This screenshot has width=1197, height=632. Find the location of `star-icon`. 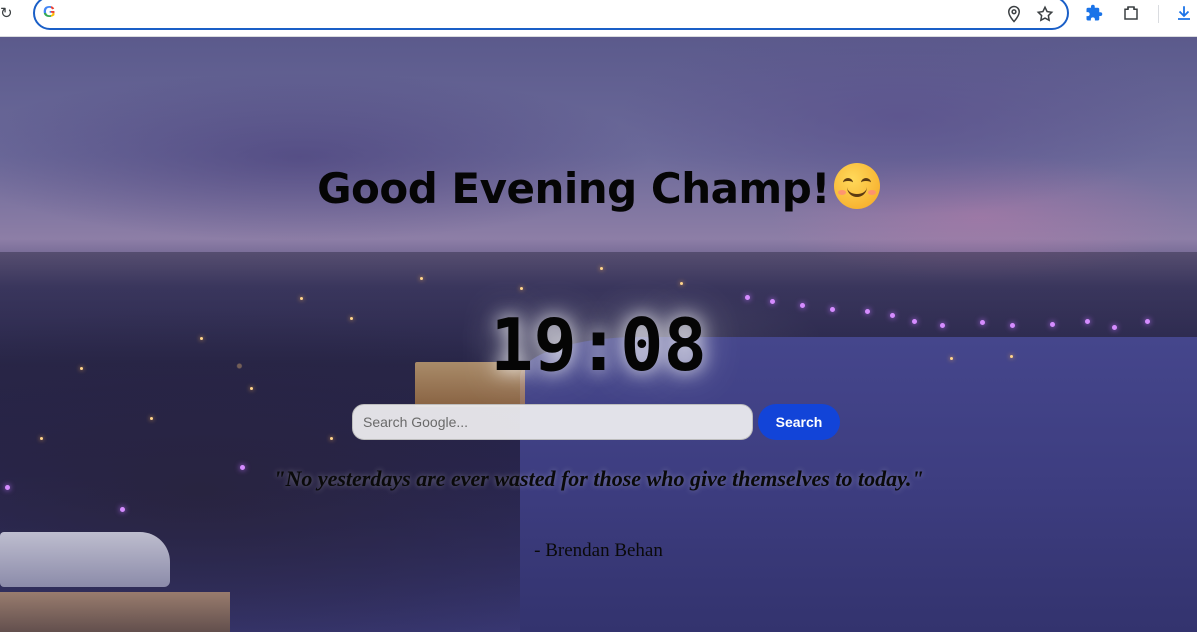

star-icon is located at coordinates (1045, 14).